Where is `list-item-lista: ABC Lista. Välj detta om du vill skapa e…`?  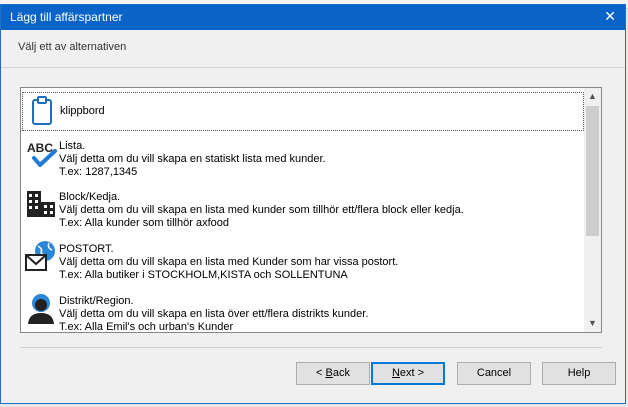 list-item-lista: ABC Lista. Välj detta om du vill skapa e… is located at coordinates (303, 157).